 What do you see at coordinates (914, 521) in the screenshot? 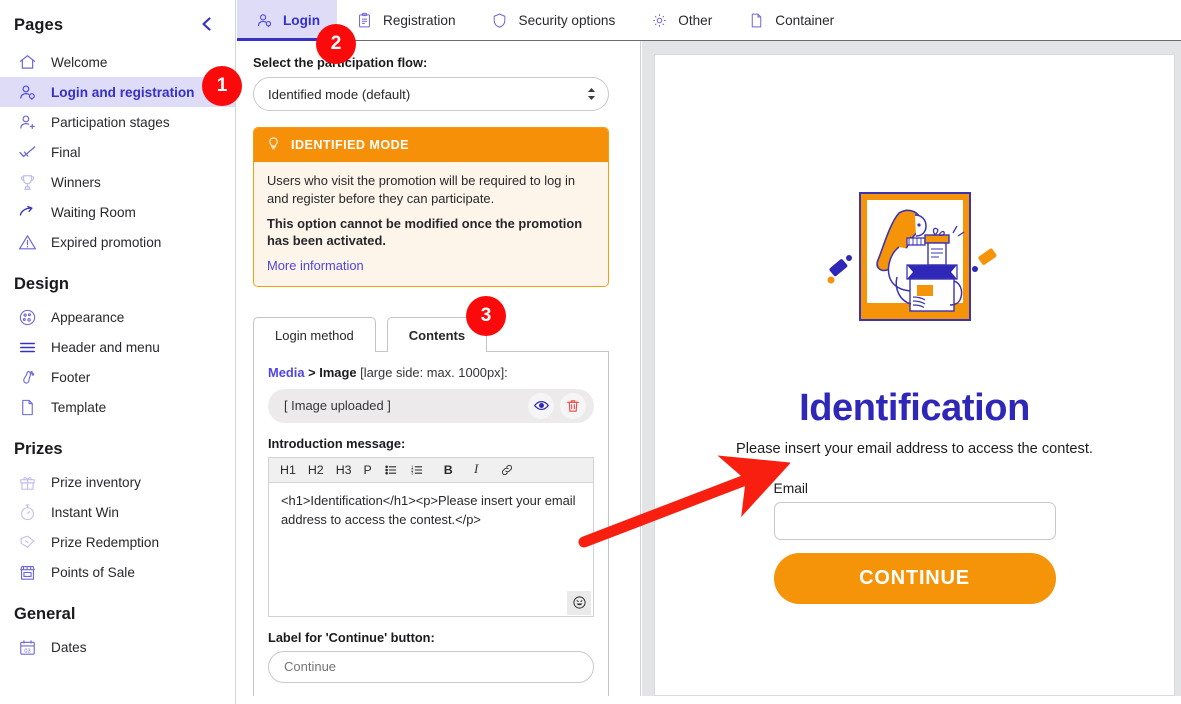
I see `preview-email-input` at bounding box center [914, 521].